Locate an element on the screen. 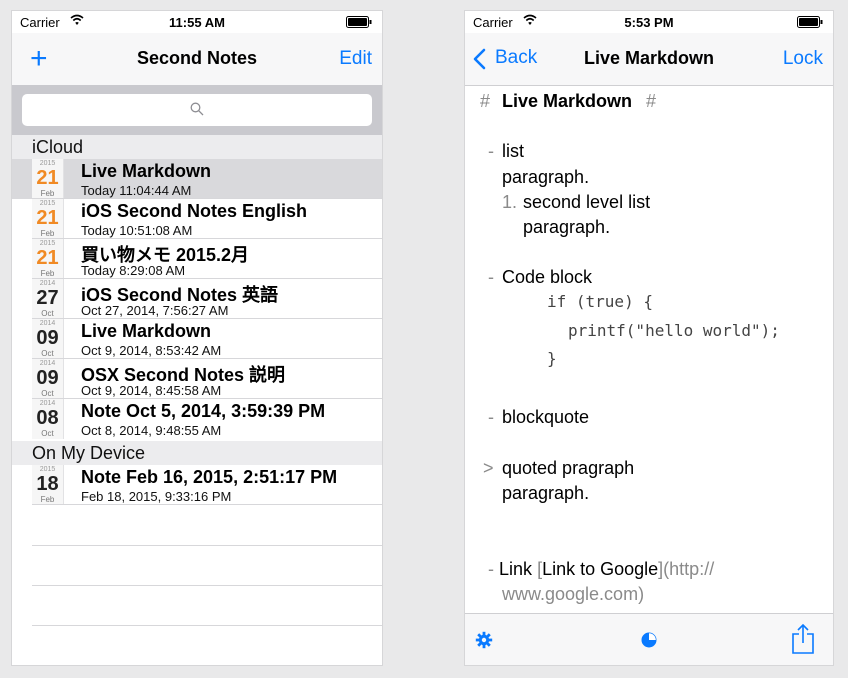 The image size is (848, 678). page-title: Second Notes is located at coordinates (197, 58).